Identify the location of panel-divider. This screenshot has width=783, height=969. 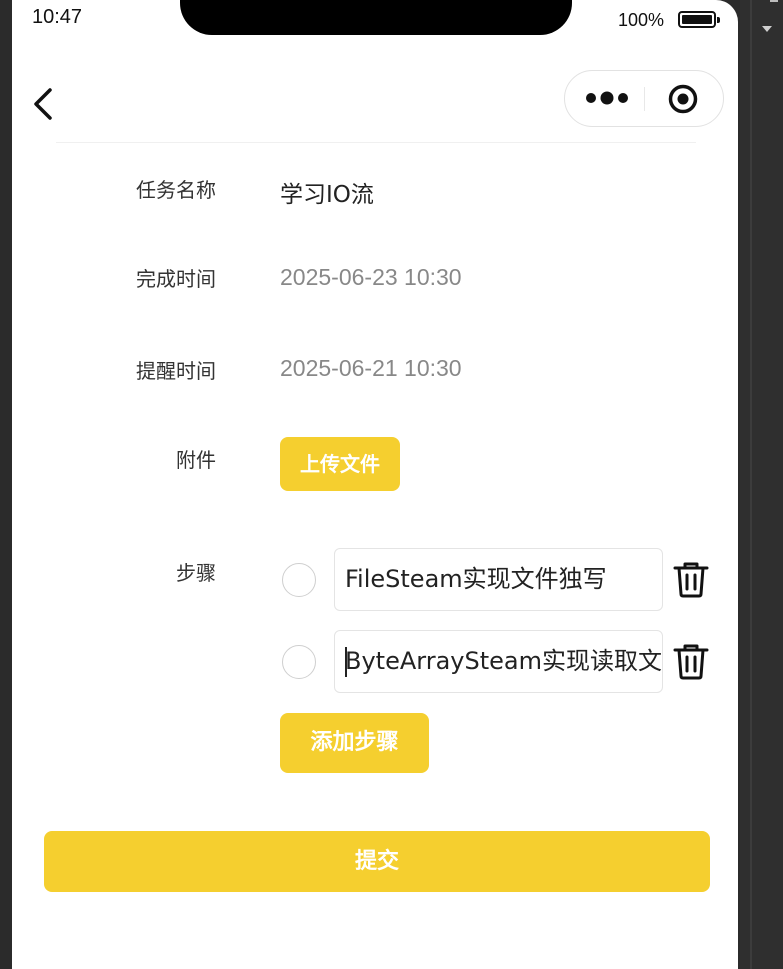
(751, 484).